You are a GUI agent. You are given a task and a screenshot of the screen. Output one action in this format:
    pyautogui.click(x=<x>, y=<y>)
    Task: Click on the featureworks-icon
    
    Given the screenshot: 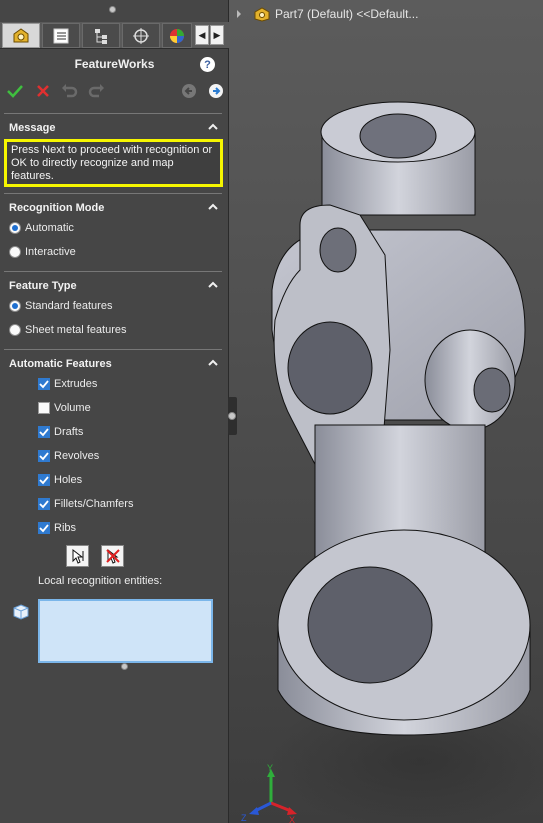 What is the action you would take?
    pyautogui.click(x=21, y=34)
    